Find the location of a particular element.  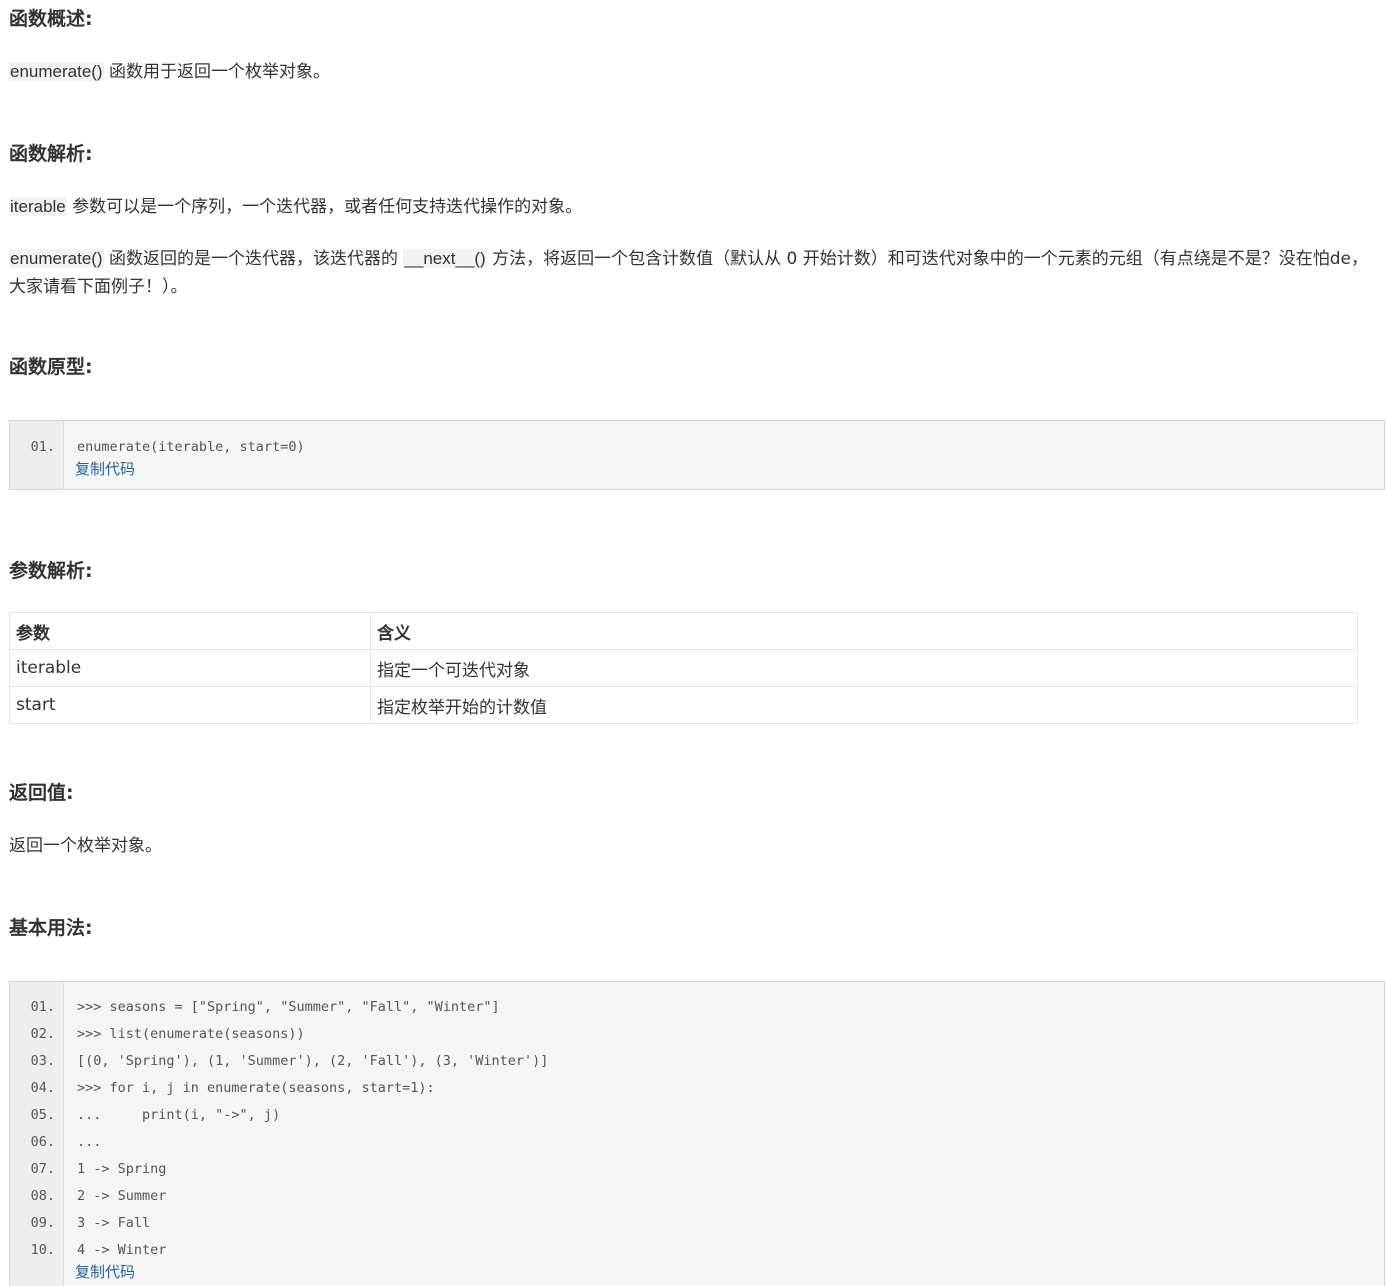

line-number: 08. is located at coordinates (42, 1196).